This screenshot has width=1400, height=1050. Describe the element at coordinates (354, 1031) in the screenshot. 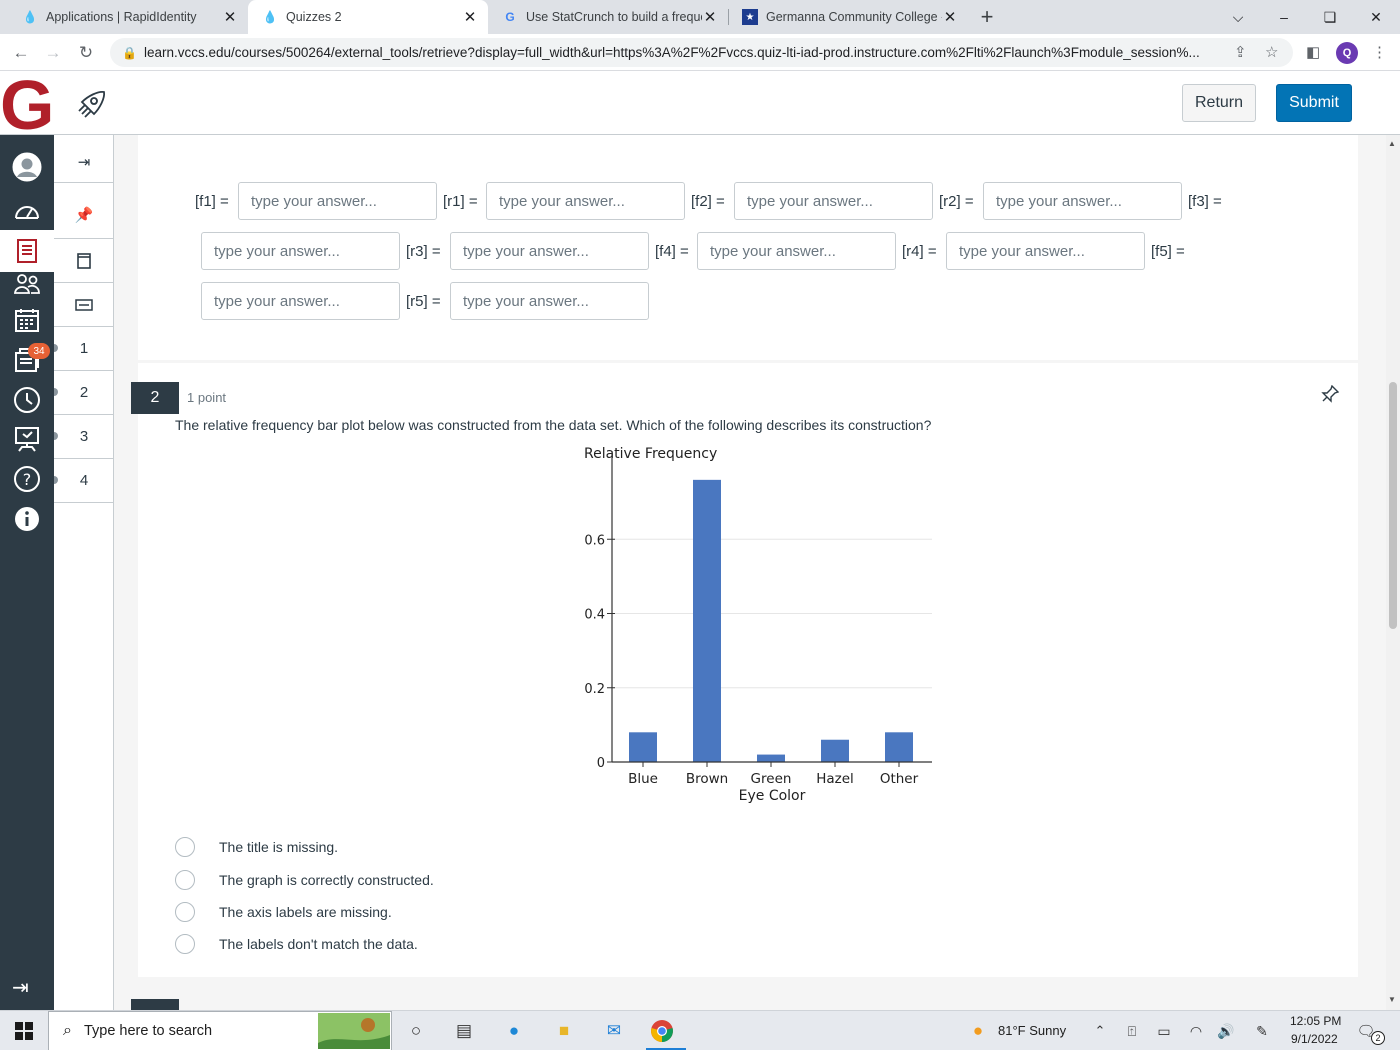

I see `search-highlight-image-icon` at that location.